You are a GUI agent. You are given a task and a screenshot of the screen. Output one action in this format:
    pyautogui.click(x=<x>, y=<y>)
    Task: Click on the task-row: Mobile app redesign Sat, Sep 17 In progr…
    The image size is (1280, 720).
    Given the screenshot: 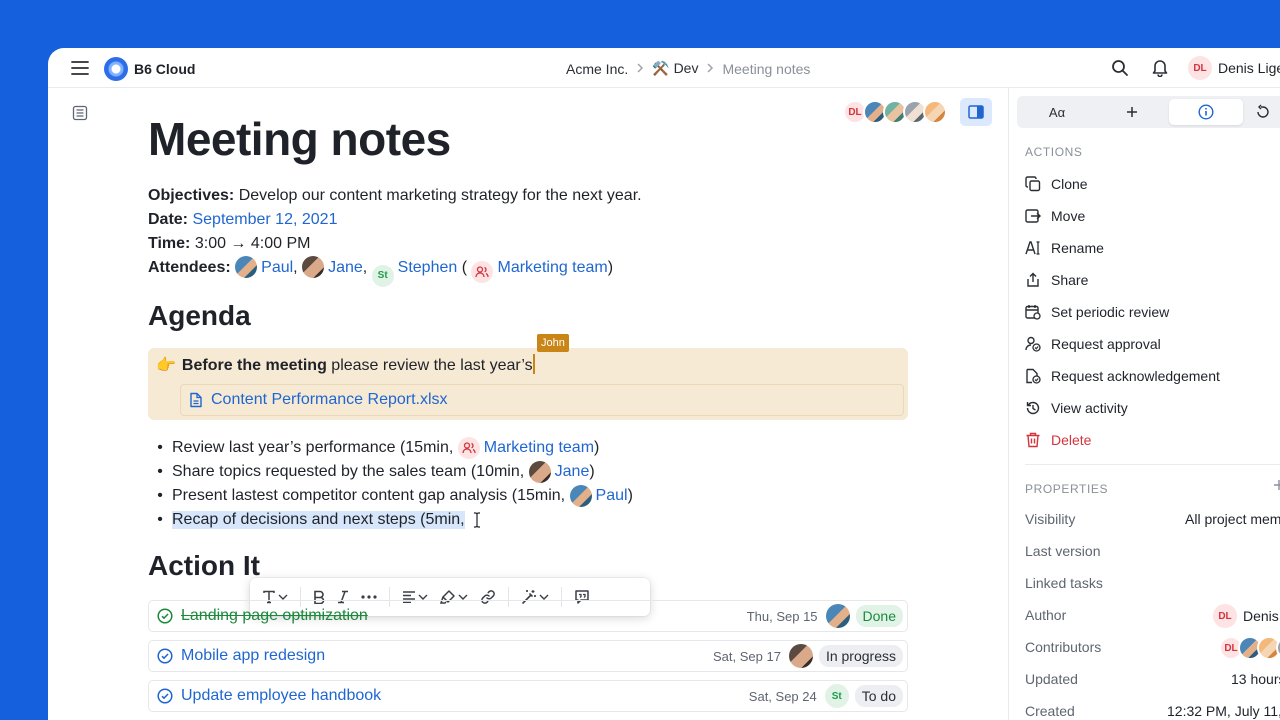 What is the action you would take?
    pyautogui.click(x=528, y=656)
    